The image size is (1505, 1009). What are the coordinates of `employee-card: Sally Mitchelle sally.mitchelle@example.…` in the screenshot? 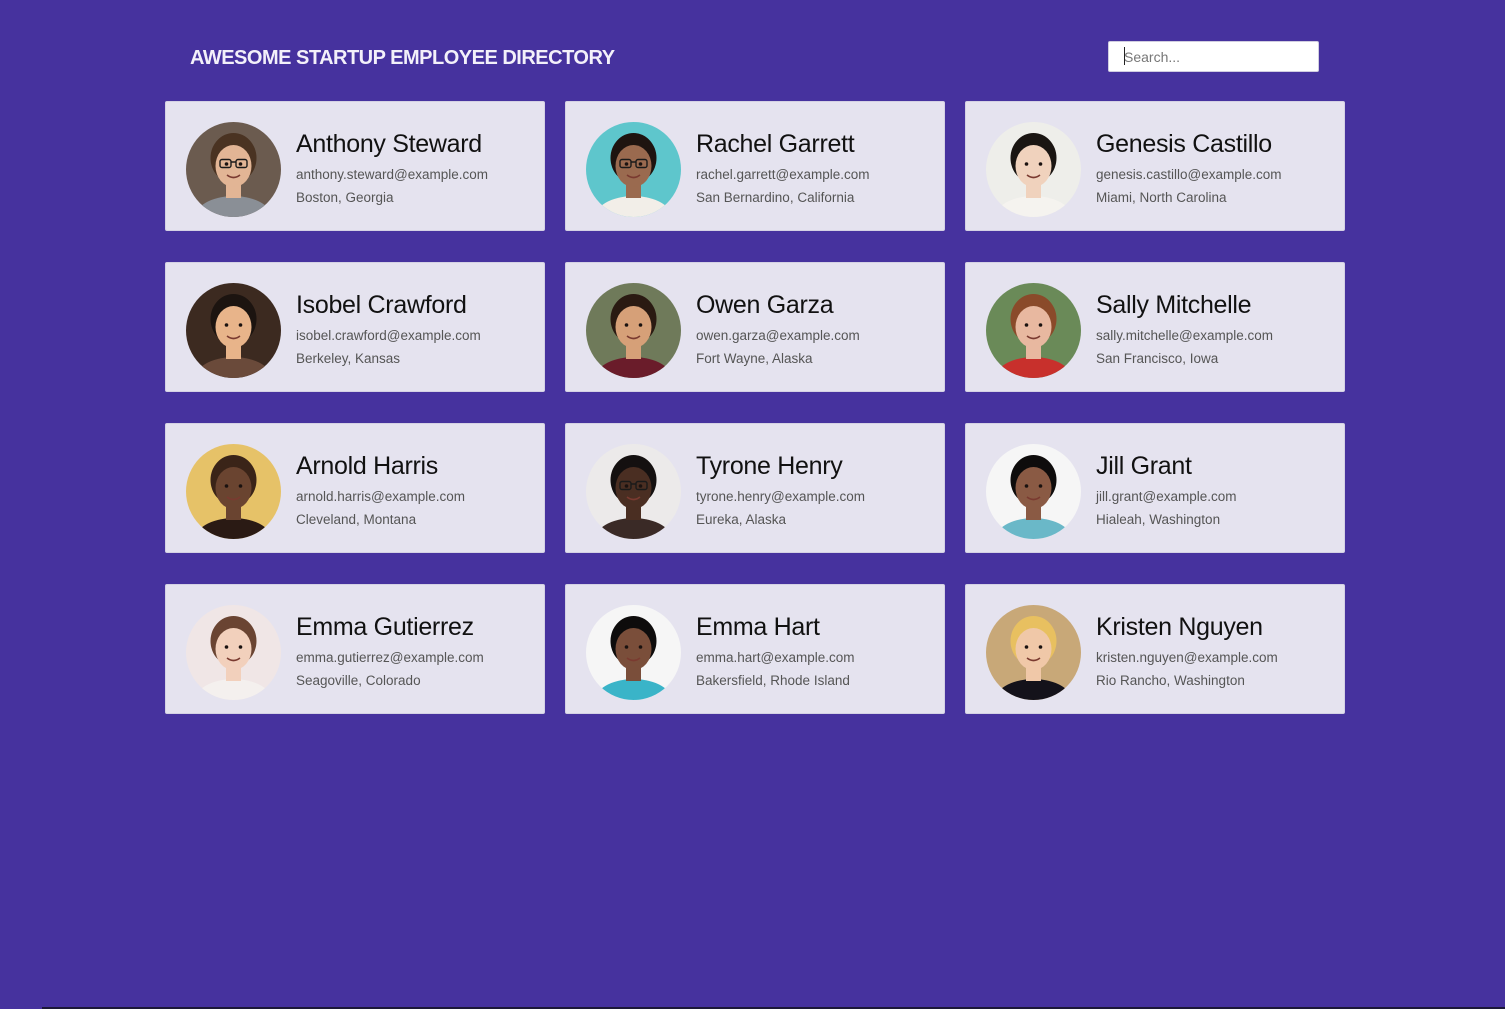 It's located at (1155, 327).